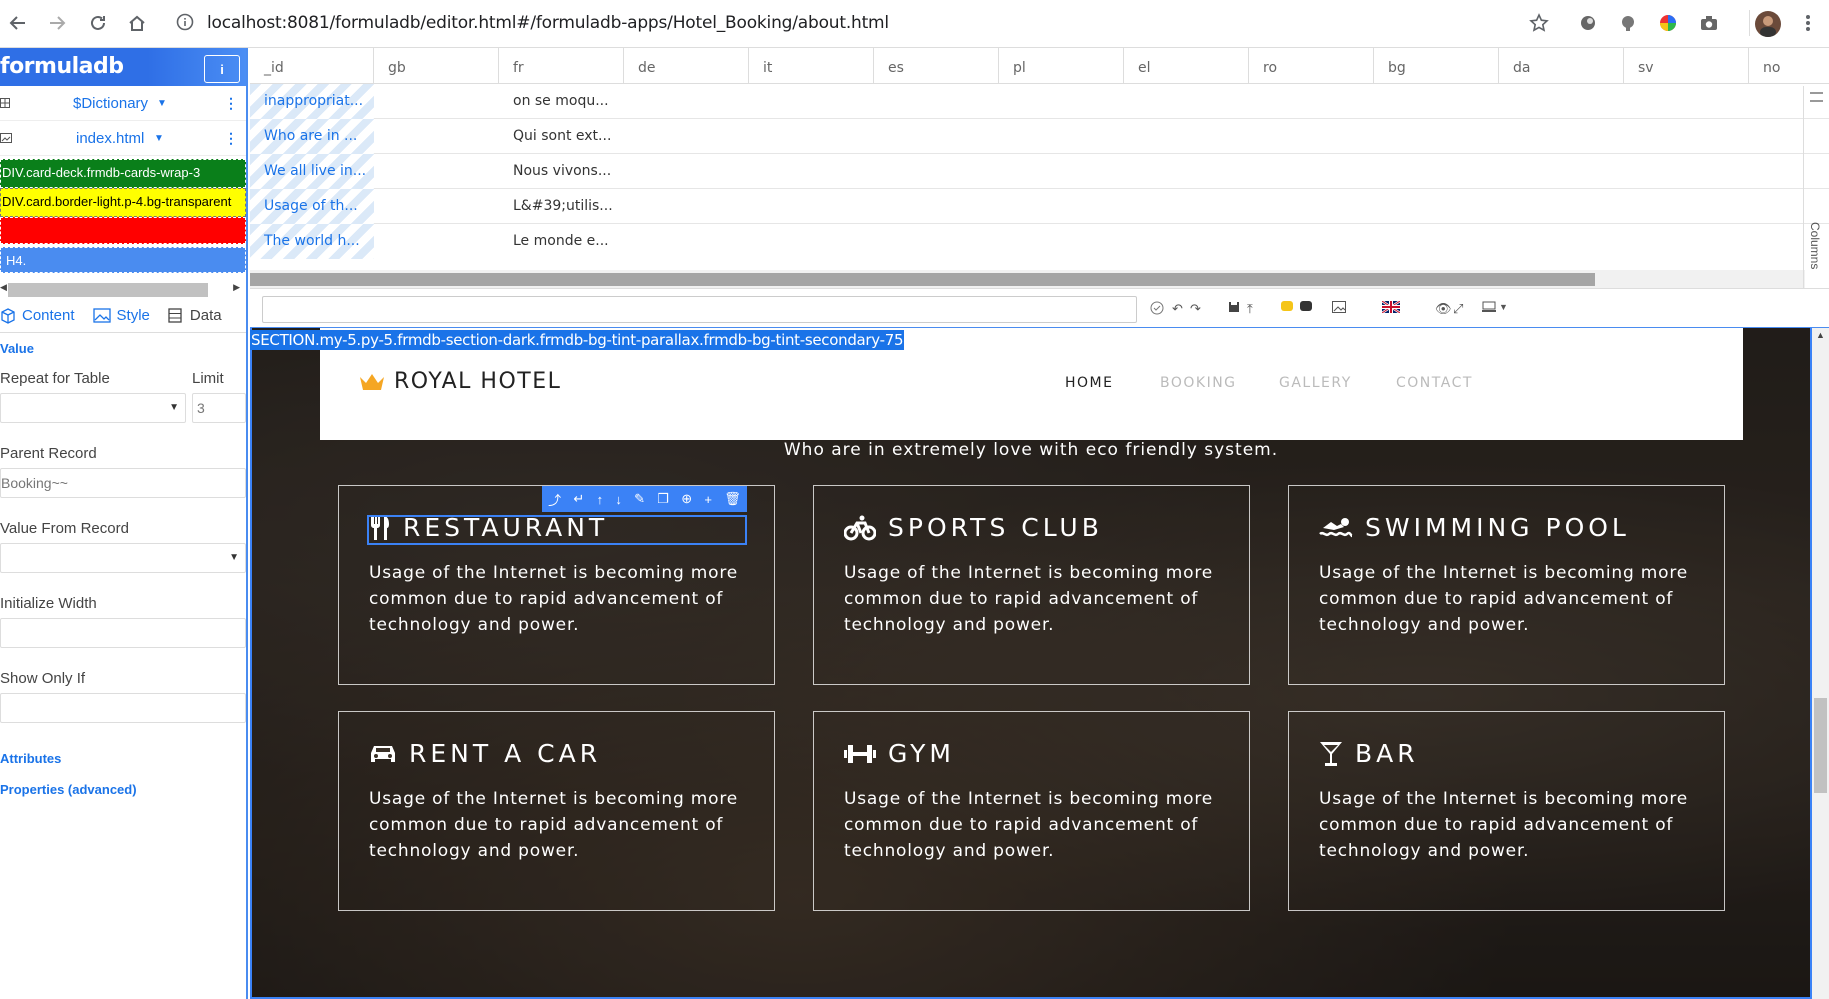 The image size is (1829, 999). What do you see at coordinates (1434, 383) in the screenshot?
I see `nav-contact: CONTACT` at bounding box center [1434, 383].